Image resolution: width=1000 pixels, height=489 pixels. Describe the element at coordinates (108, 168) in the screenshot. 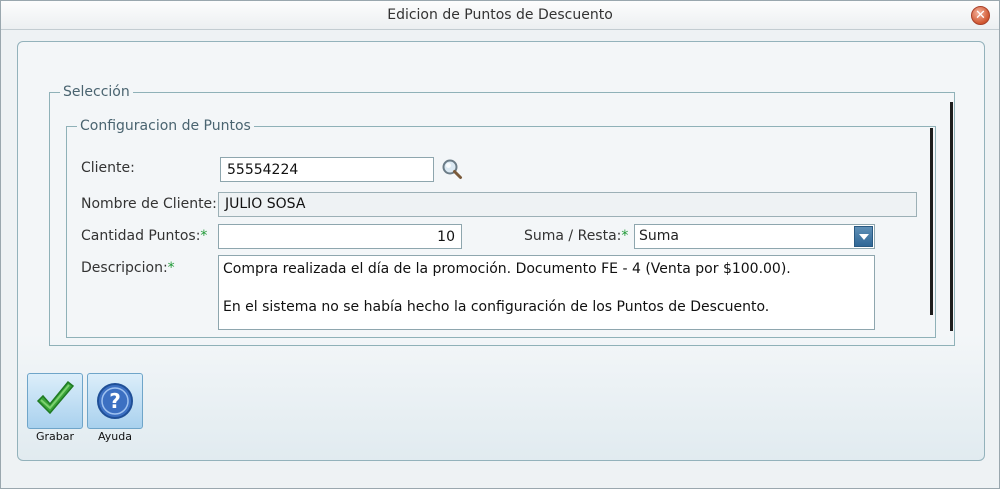

I see `cliente-label: Cliente:` at that location.